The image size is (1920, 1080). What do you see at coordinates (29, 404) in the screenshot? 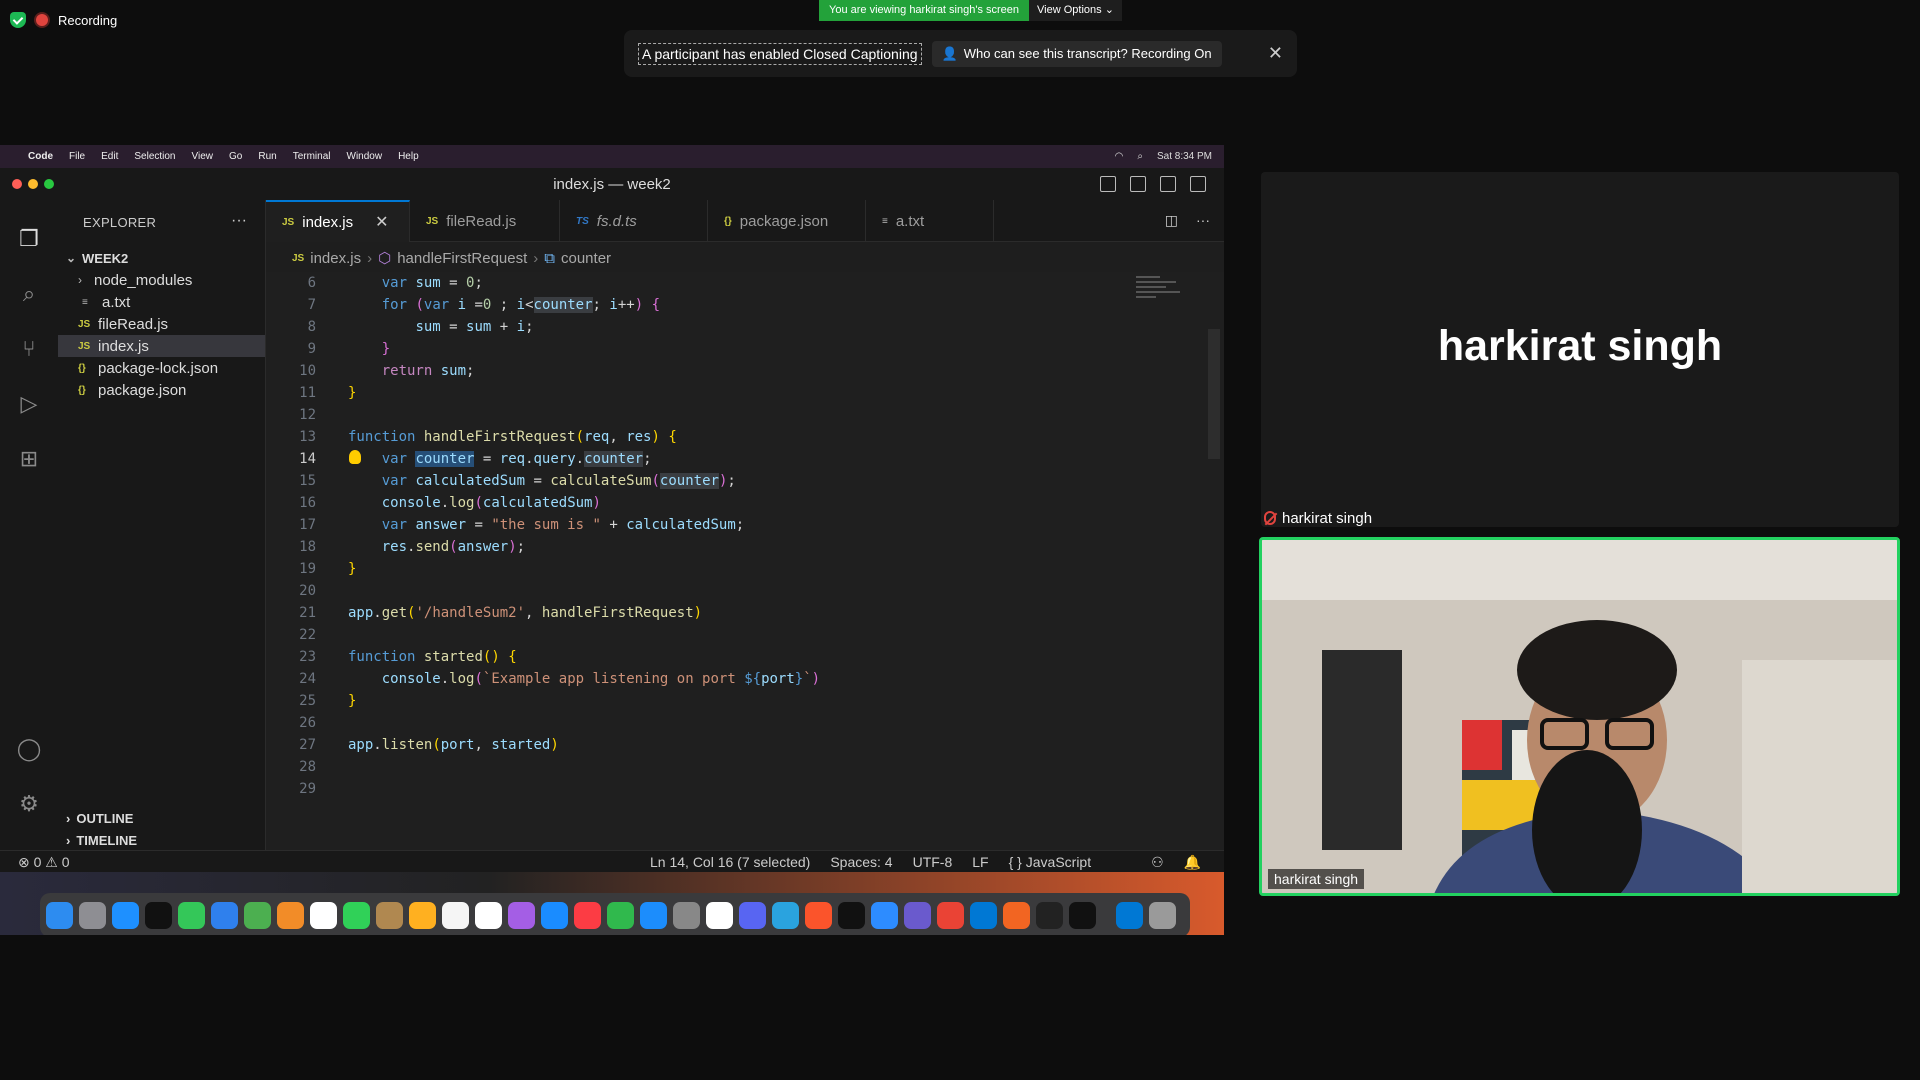
I see `run-debug-icon: ▷` at bounding box center [29, 404].